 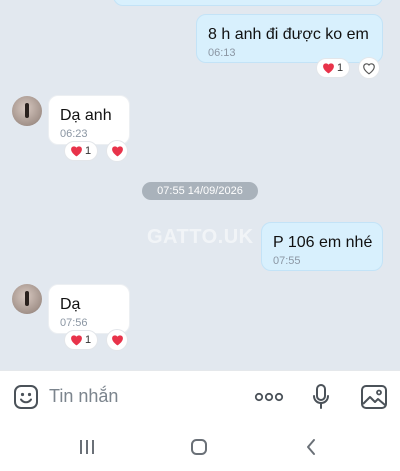 I want to click on more-icon, so click(x=269, y=397).